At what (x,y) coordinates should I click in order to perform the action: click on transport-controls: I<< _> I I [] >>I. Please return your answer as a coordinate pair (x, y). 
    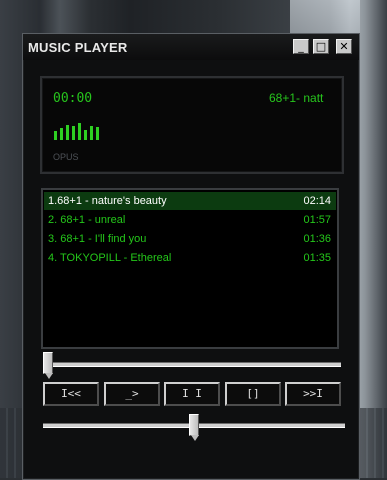
    Looking at the image, I should click on (193, 394).